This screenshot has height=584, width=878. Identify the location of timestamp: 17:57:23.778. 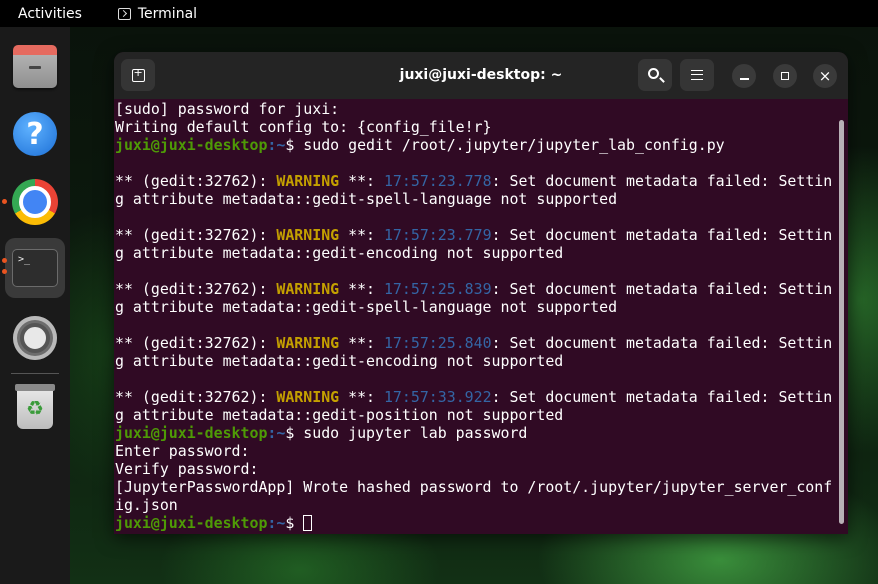
(437, 181).